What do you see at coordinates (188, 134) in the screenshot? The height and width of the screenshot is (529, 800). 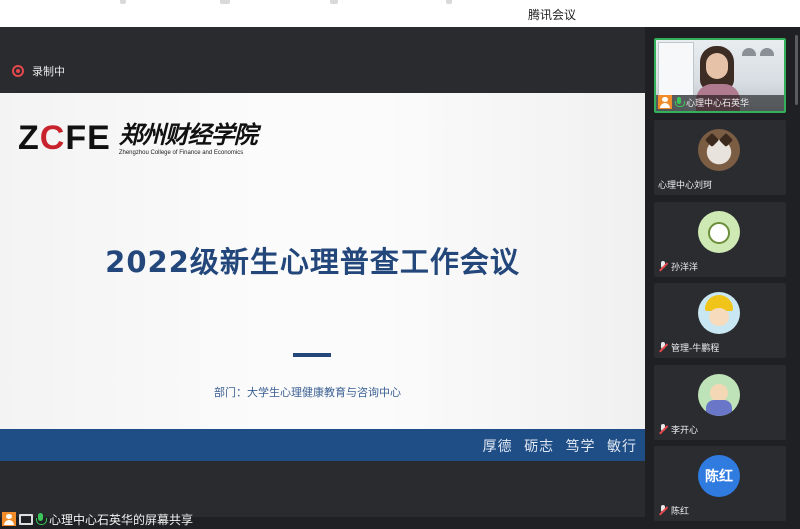 I see `logo-name-cn: 郑州财经学院` at bounding box center [188, 134].